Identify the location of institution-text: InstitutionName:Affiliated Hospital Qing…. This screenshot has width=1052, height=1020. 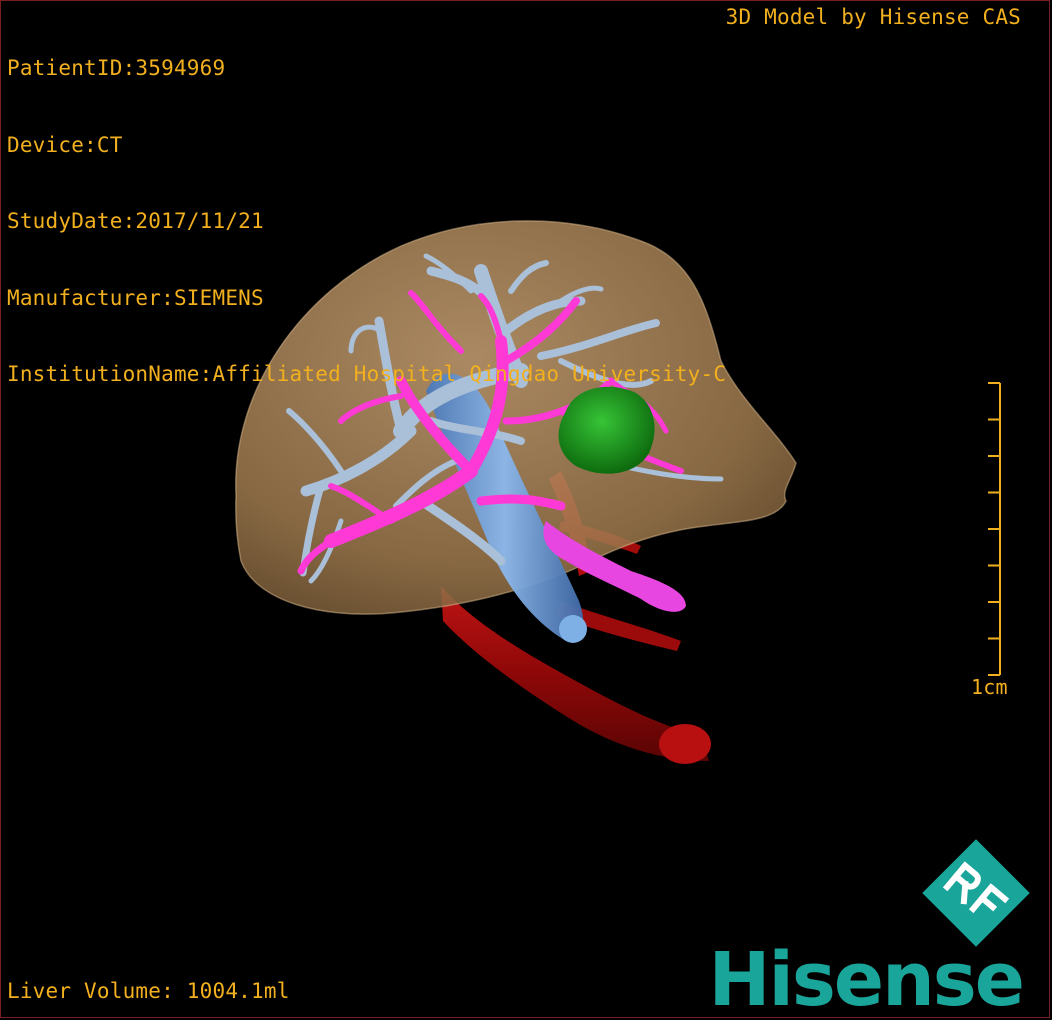
(367, 374).